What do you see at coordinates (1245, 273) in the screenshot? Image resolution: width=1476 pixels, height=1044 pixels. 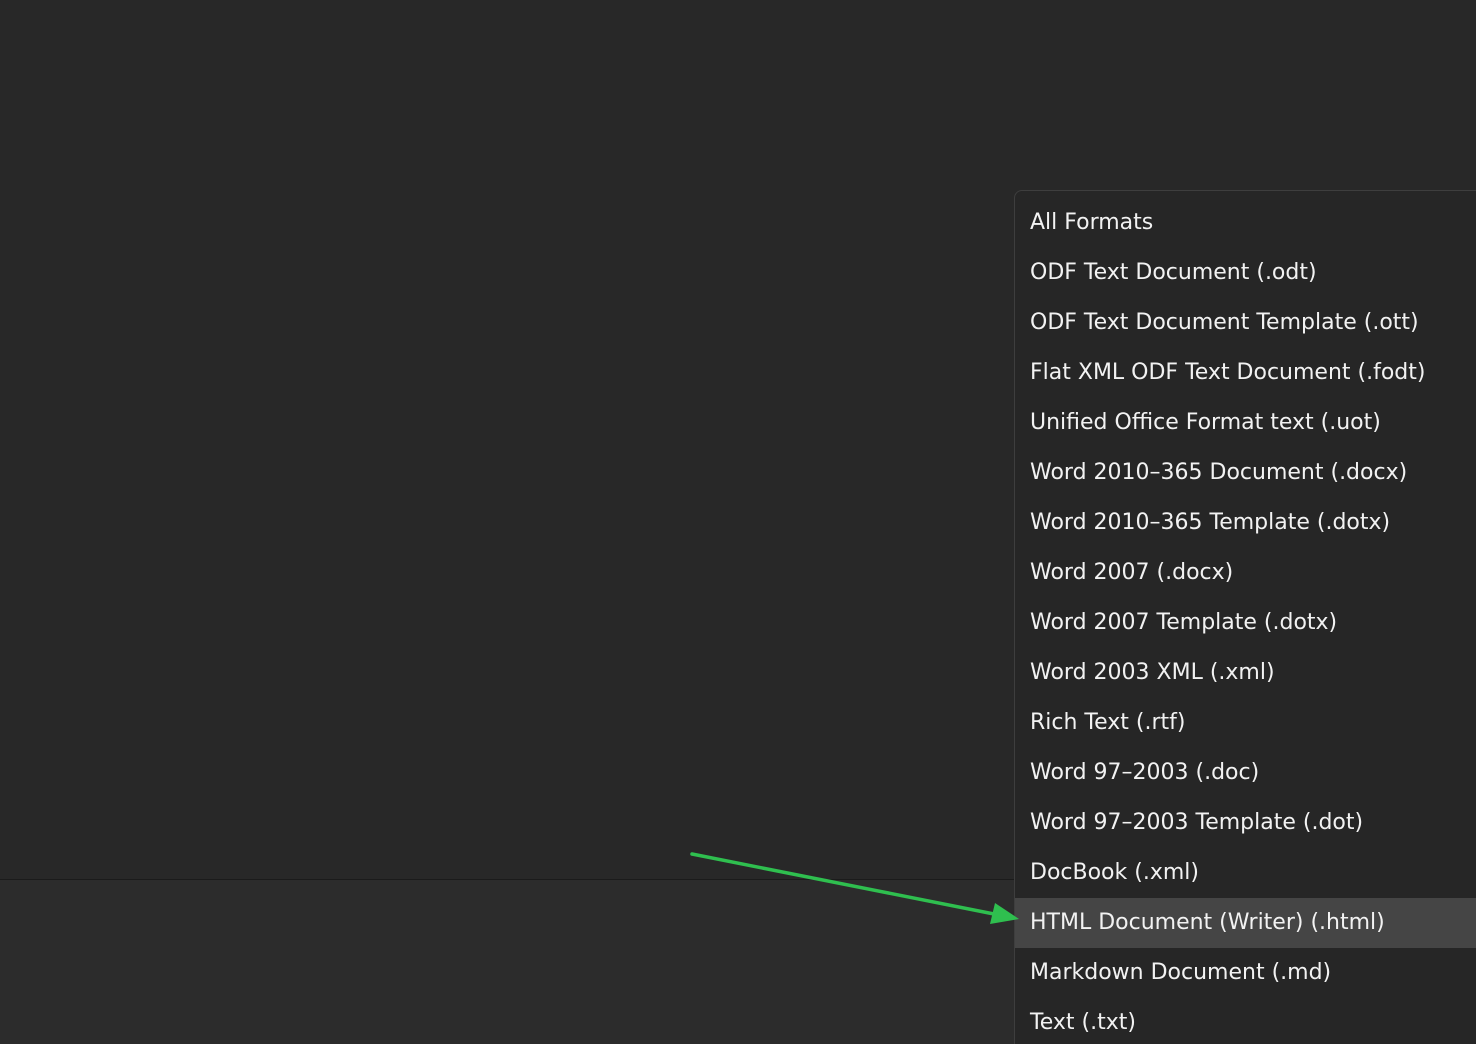 I see `format-option-odt: ODF Text Document (.odt)` at bounding box center [1245, 273].